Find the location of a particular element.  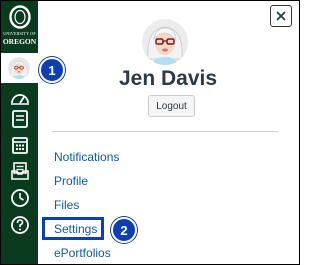

oregon-o-logo-icon is located at coordinates (20, 17).